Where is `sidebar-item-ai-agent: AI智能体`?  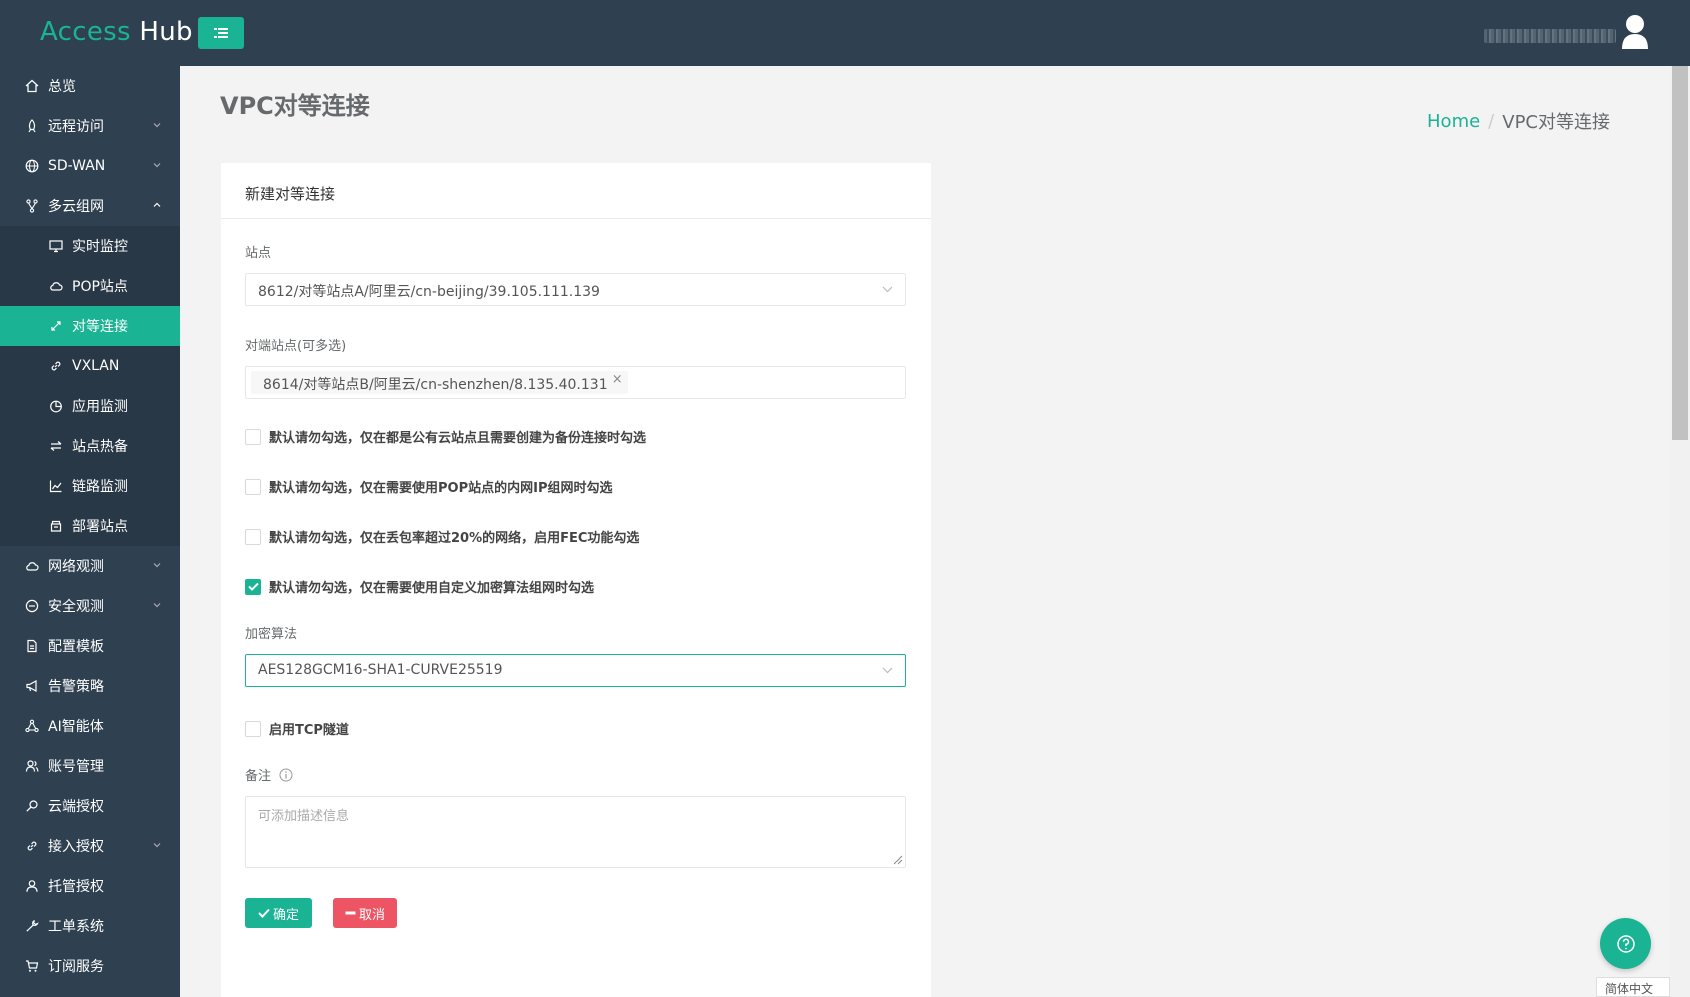
sidebar-item-ai-agent: AI智能体 is located at coordinates (90, 726).